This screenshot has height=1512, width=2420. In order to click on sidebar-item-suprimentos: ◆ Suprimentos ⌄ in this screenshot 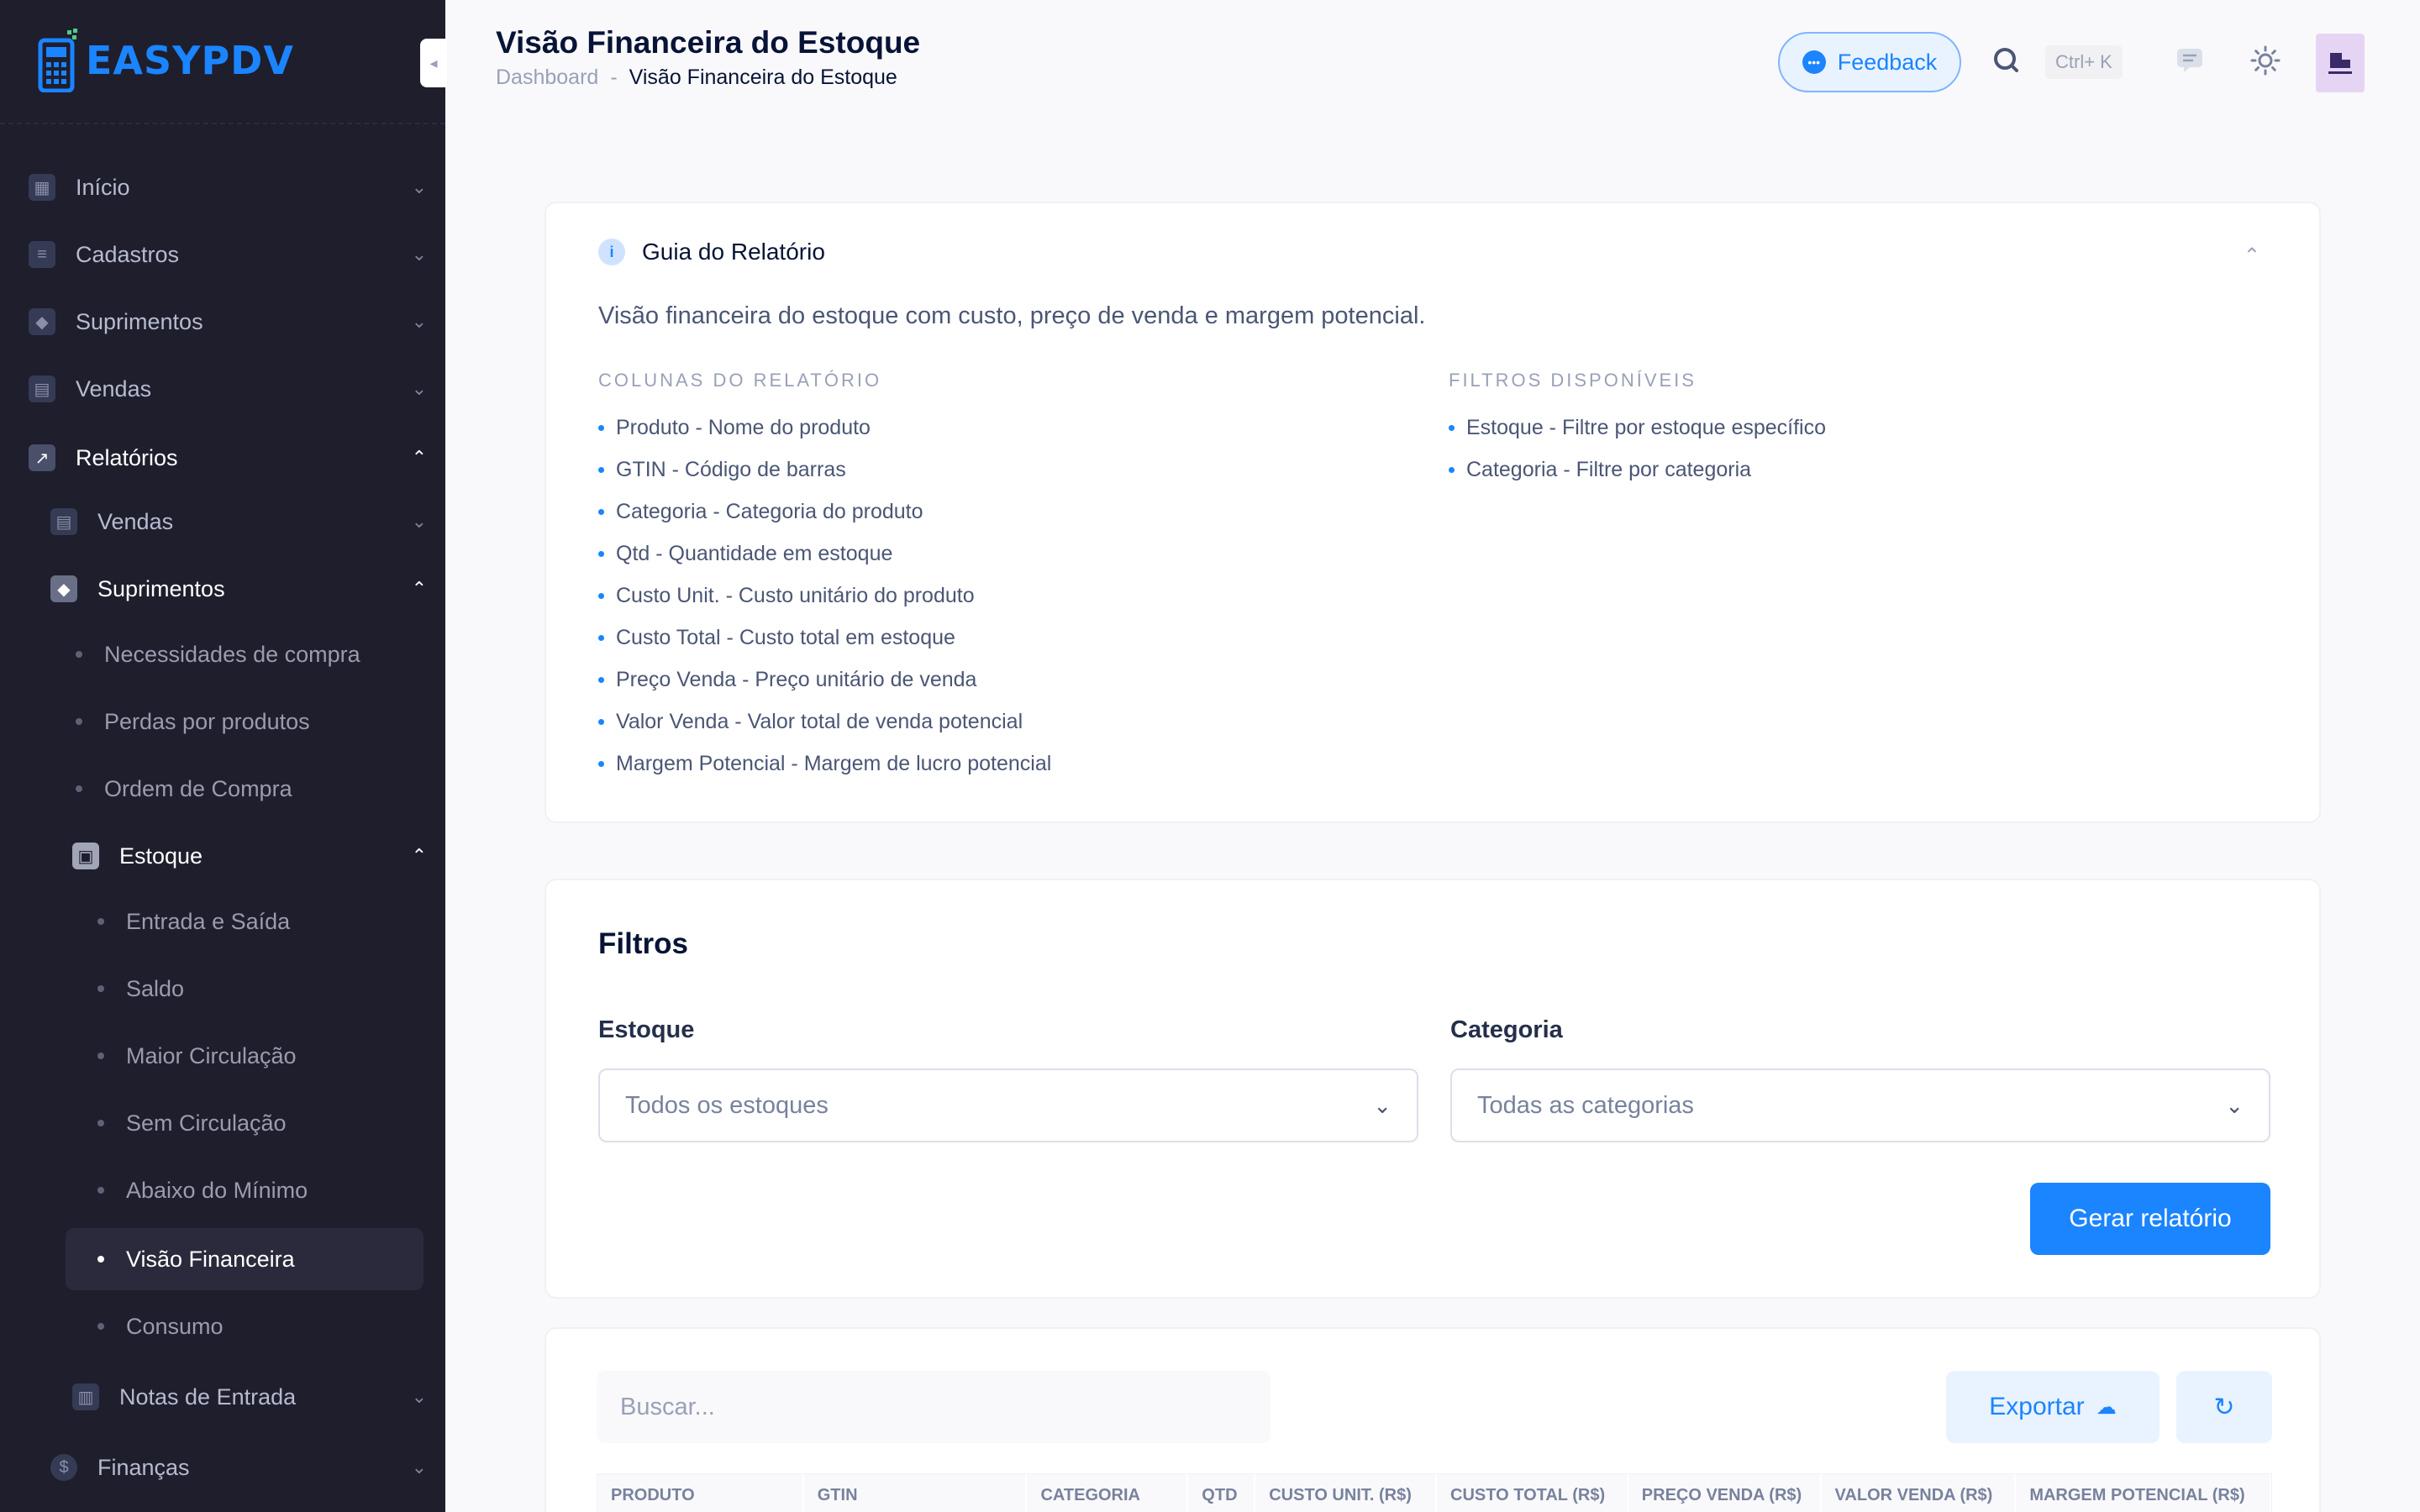, I will do `click(228, 322)`.